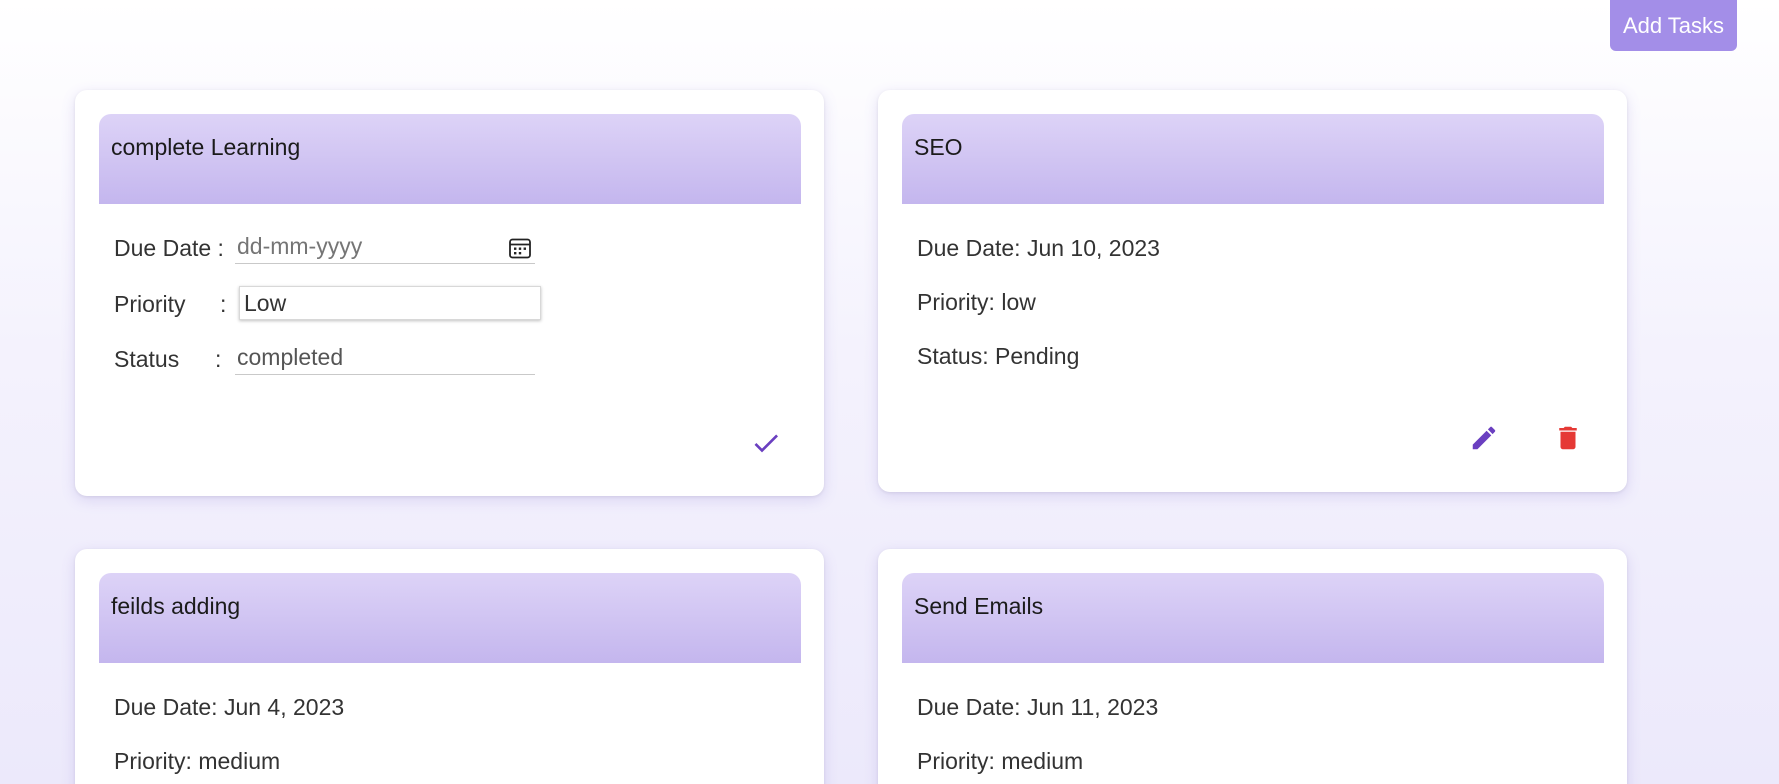 Image resolution: width=1779 pixels, height=784 pixels. I want to click on task-due-date: Due Date: Jun 4, 2023, so click(229, 707).